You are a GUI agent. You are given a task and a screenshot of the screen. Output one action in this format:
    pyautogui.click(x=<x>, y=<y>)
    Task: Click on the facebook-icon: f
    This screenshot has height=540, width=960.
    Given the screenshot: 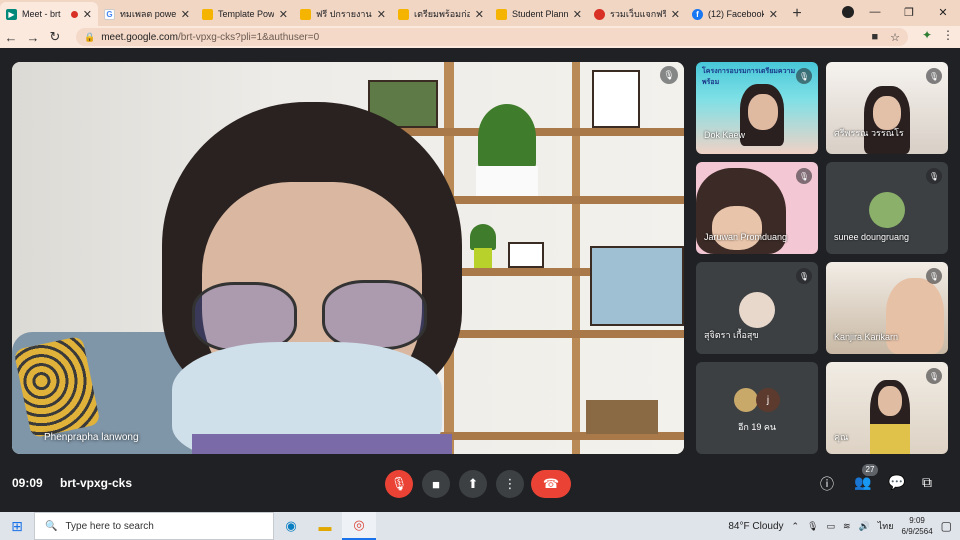 What is the action you would take?
    pyautogui.click(x=697, y=14)
    